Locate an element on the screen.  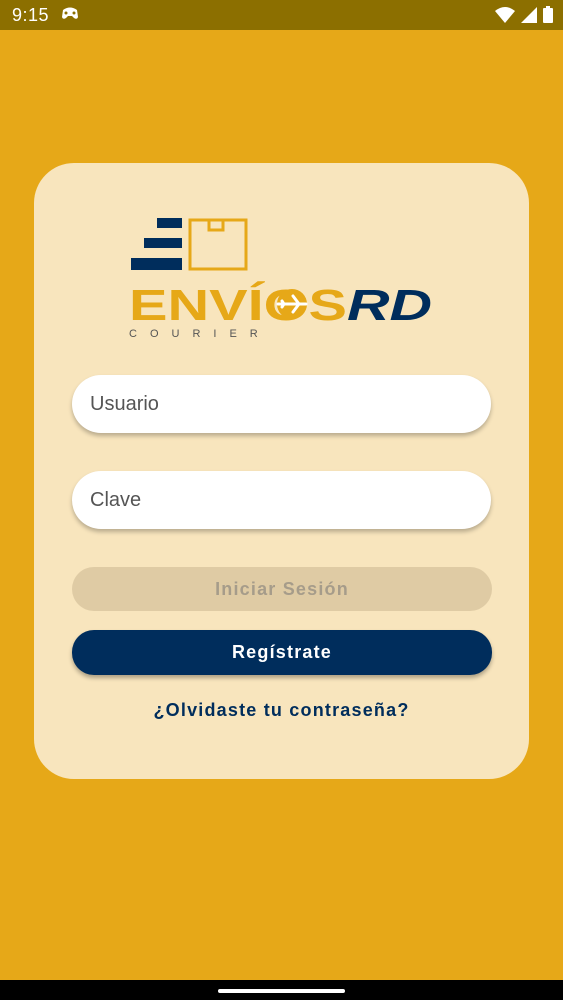
password-input: Clave is located at coordinates (281, 500).